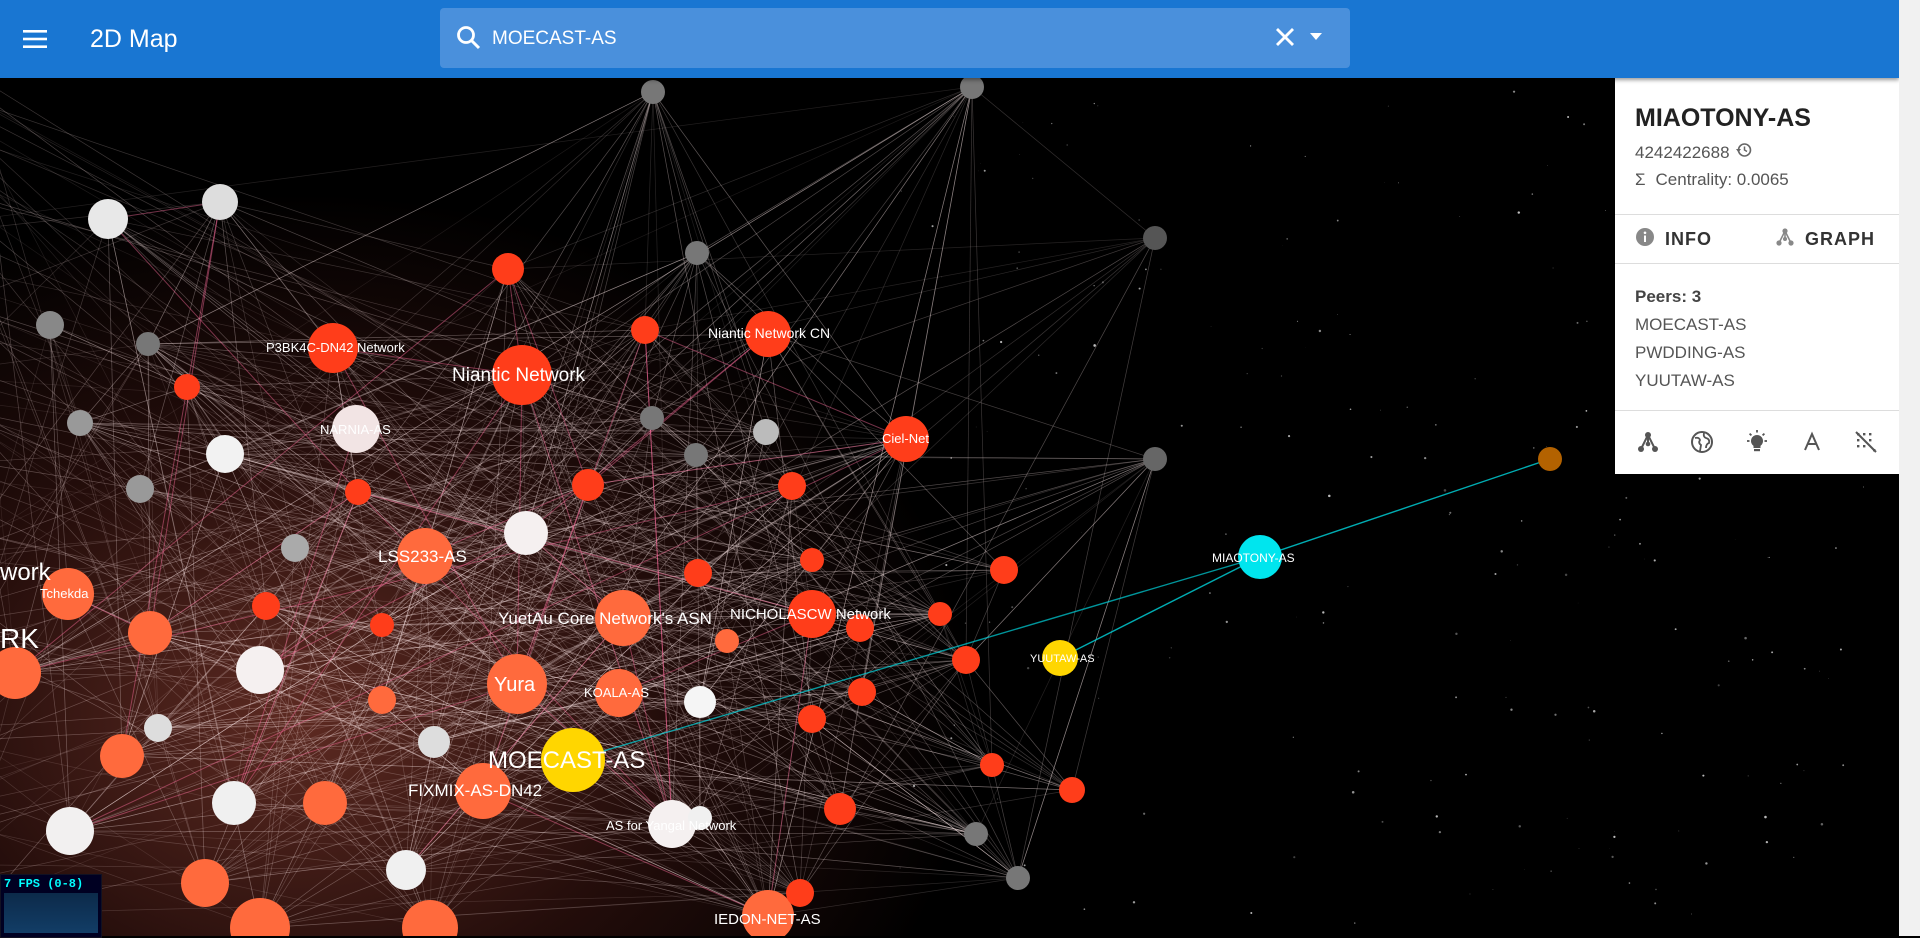 The width and height of the screenshot is (1920, 938). Describe the element at coordinates (812, 560) in the screenshot. I see `node-red4` at that location.